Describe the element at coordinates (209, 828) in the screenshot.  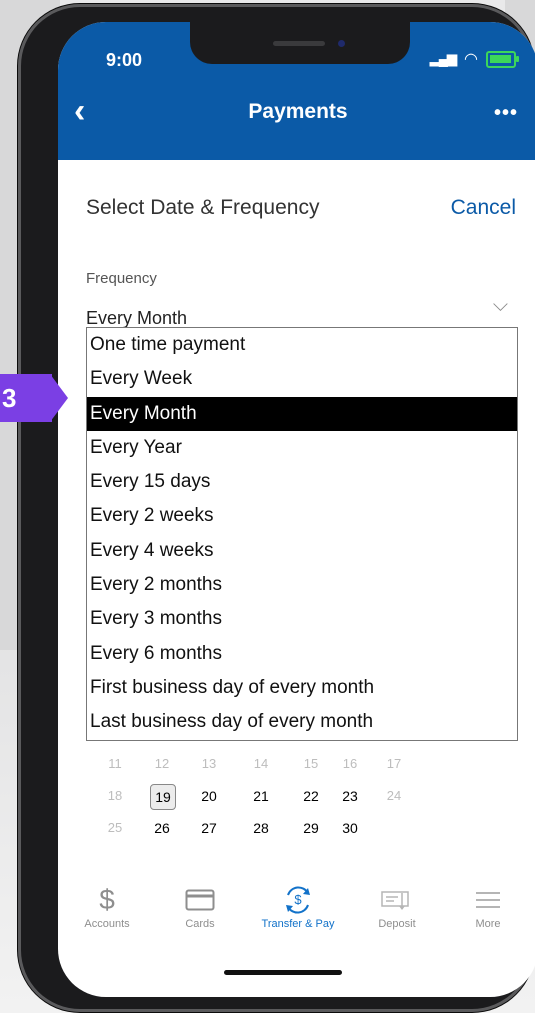
I see `calendar-day: 27` at that location.